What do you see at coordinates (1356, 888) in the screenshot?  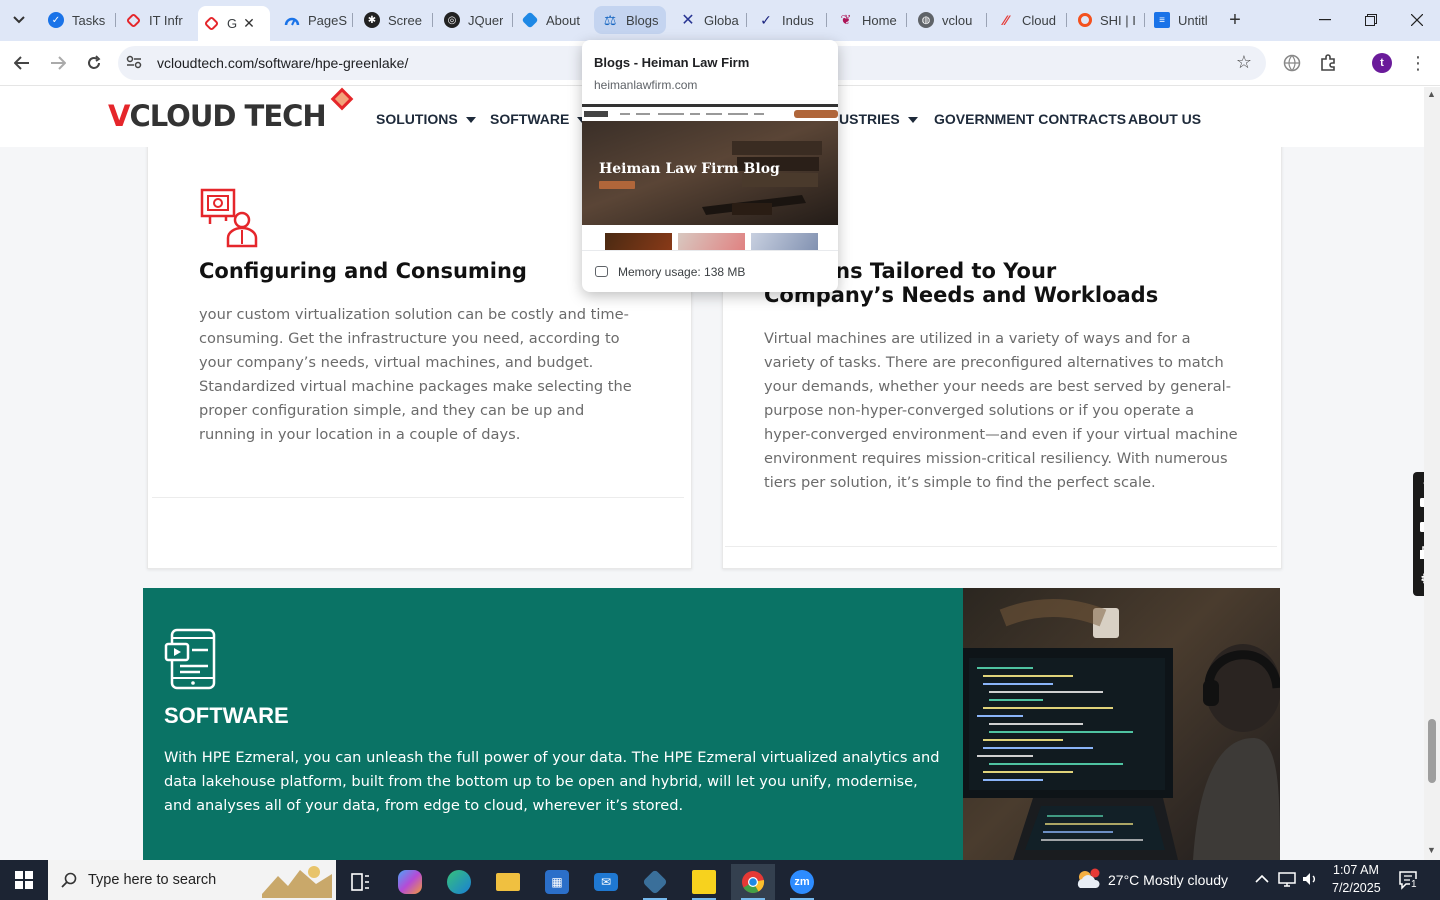 I see `clock-date: 7/2/2025` at bounding box center [1356, 888].